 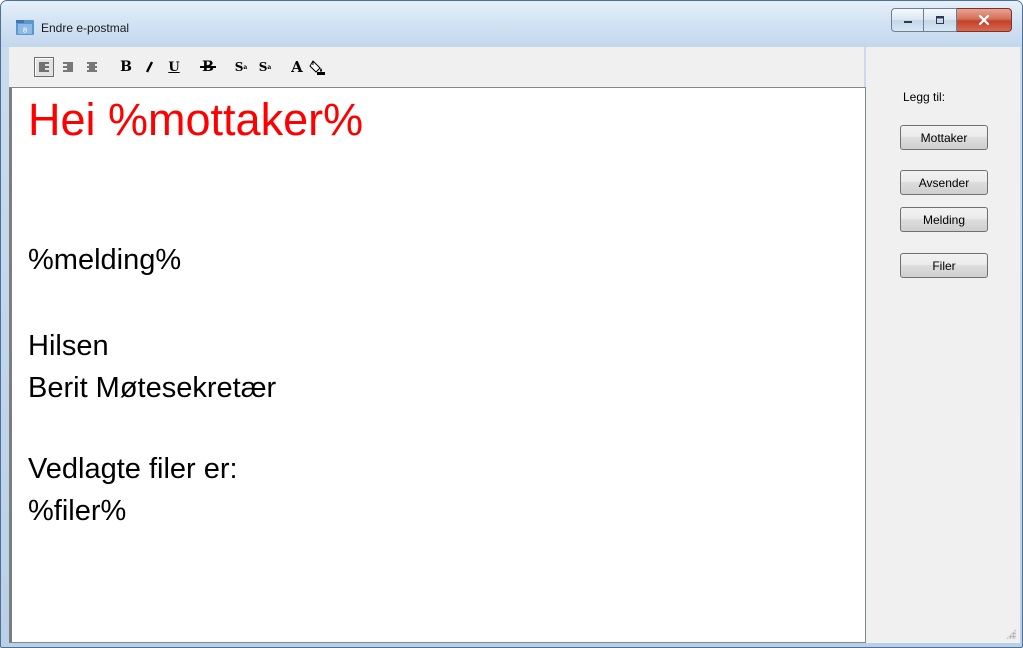 I want to click on strikethrough-button: B, so click(x=208, y=67).